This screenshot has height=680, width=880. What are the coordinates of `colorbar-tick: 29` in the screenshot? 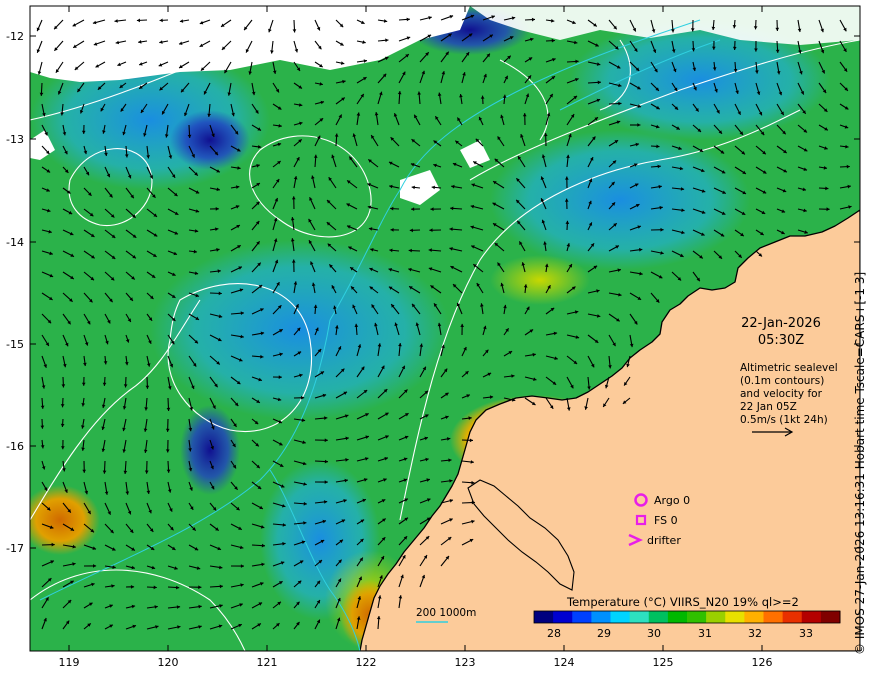 It's located at (604, 633).